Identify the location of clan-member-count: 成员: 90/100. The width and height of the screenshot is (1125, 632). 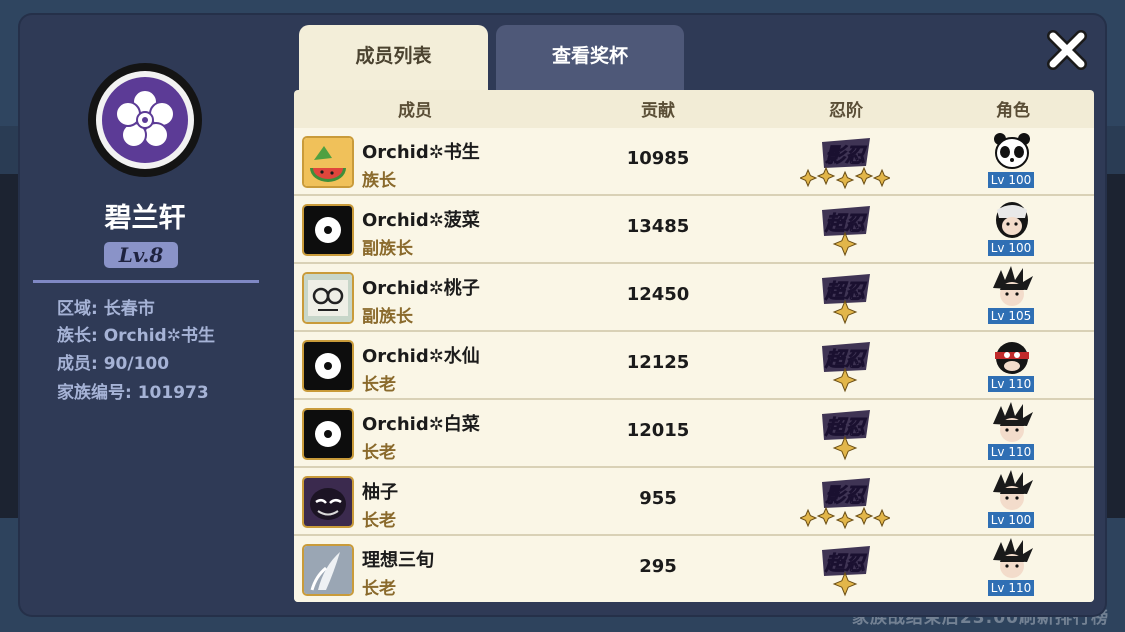
(113, 364).